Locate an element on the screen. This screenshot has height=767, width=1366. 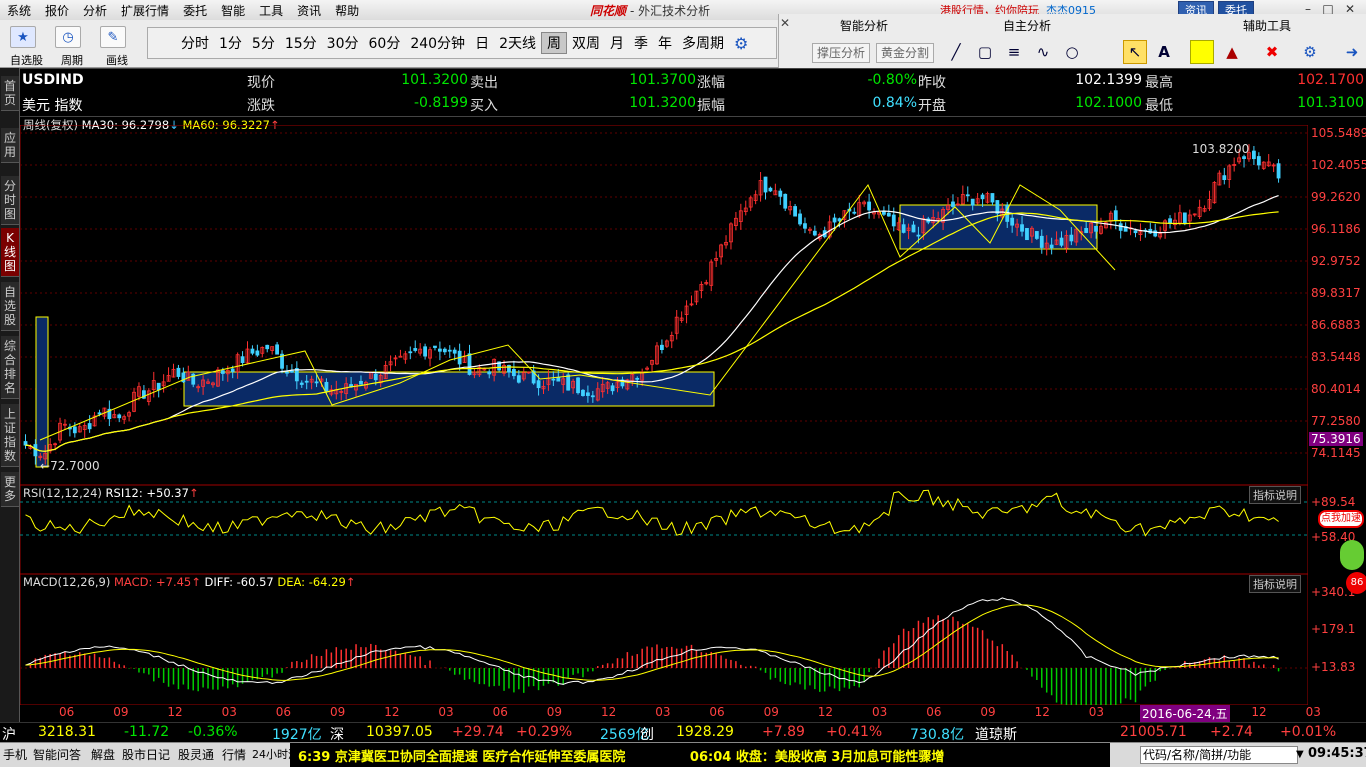
period-year: 年 is located at coordinates (665, 43).